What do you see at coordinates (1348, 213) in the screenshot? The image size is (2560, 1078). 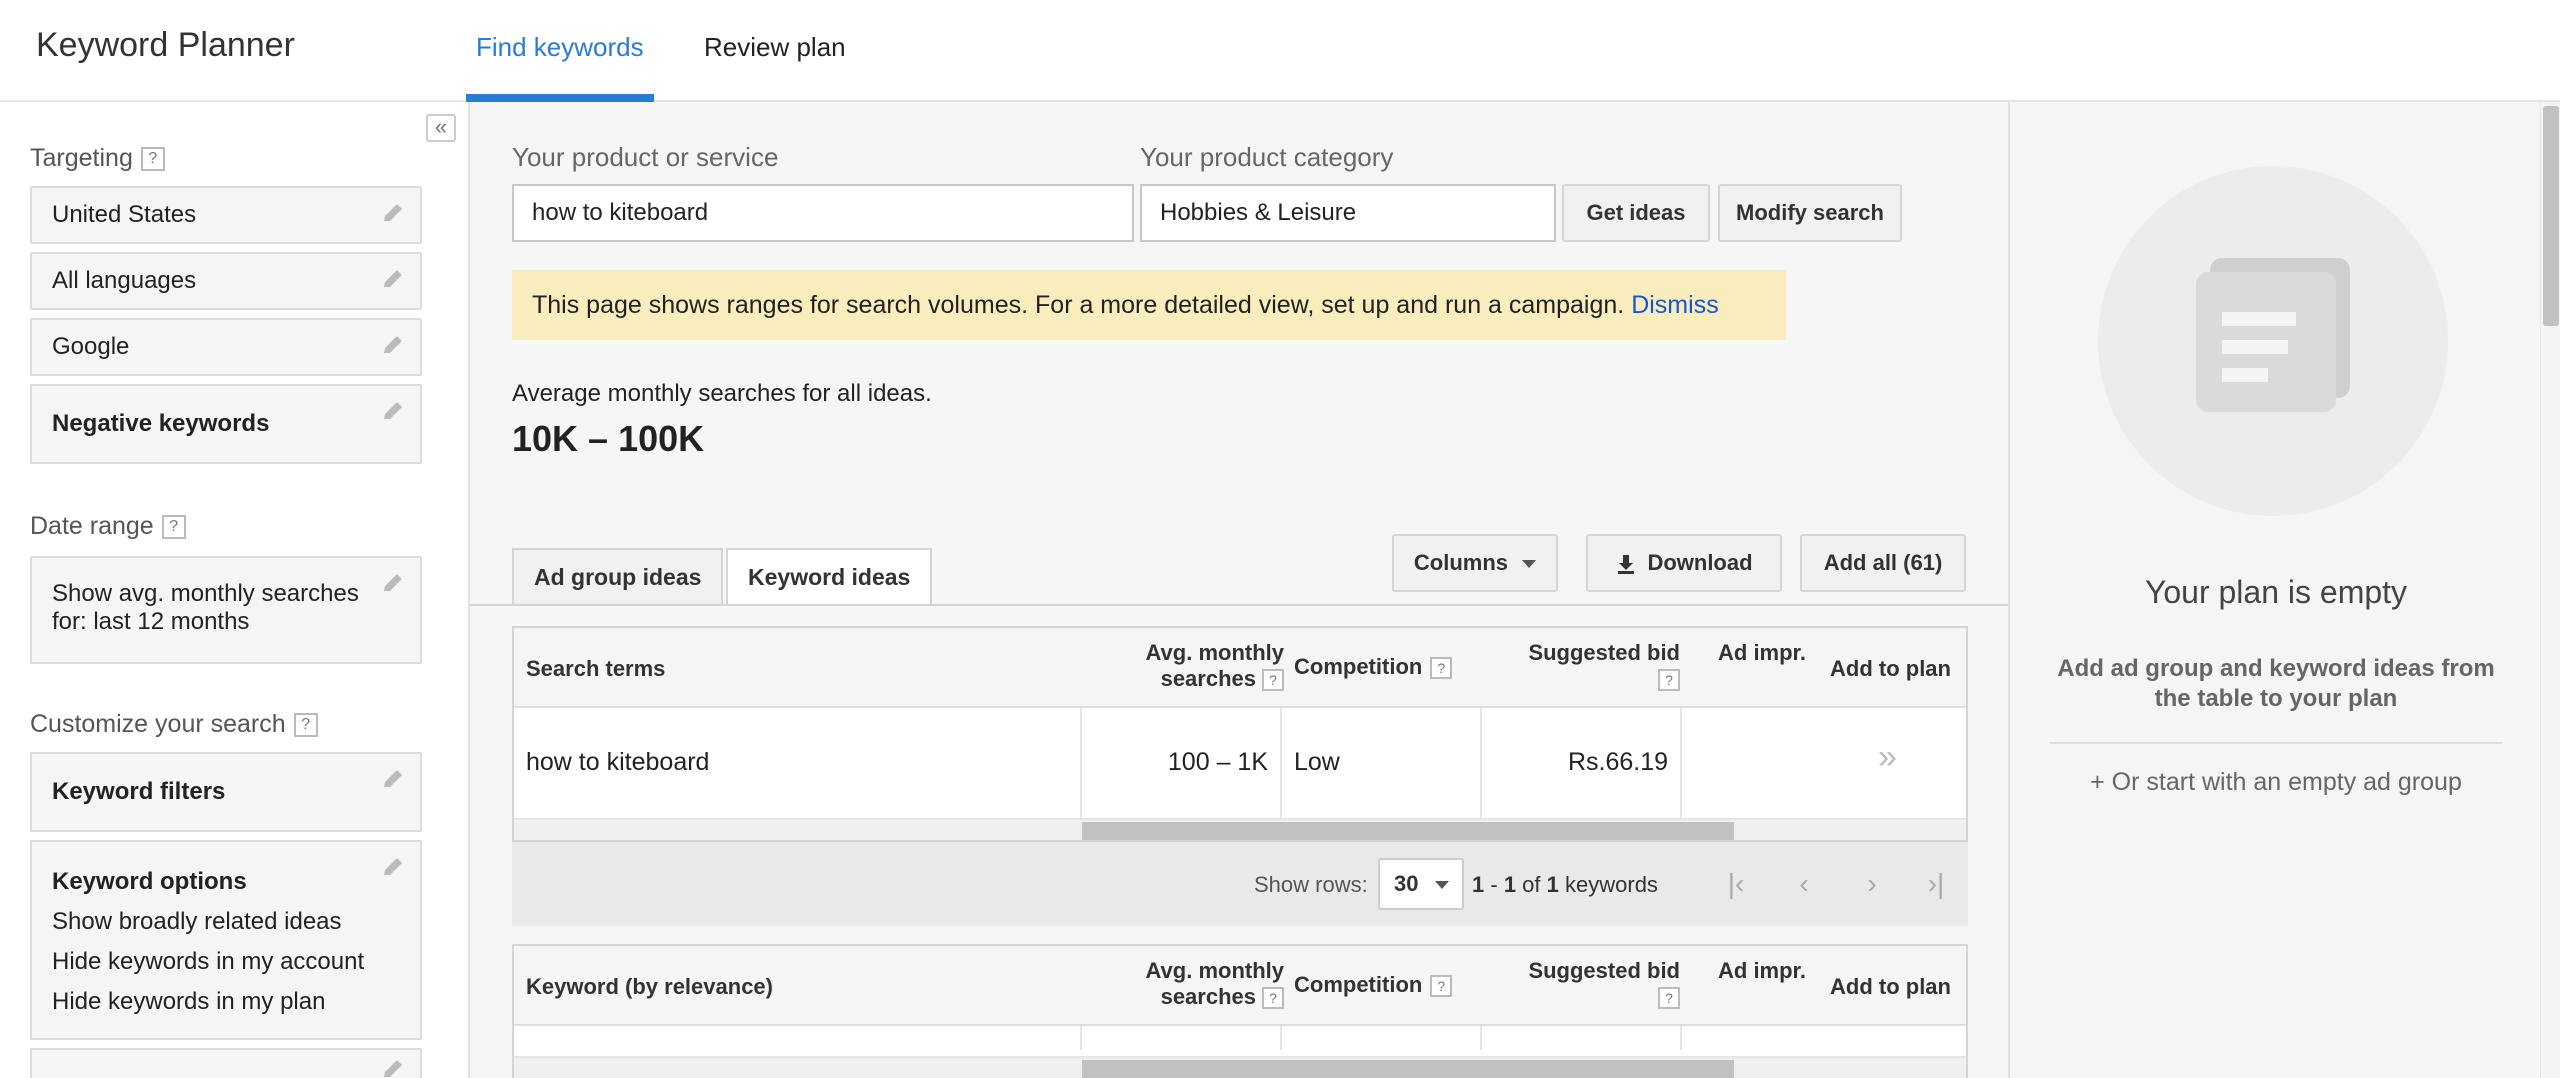 I see `category-input: Hobbies & Leisure` at bounding box center [1348, 213].